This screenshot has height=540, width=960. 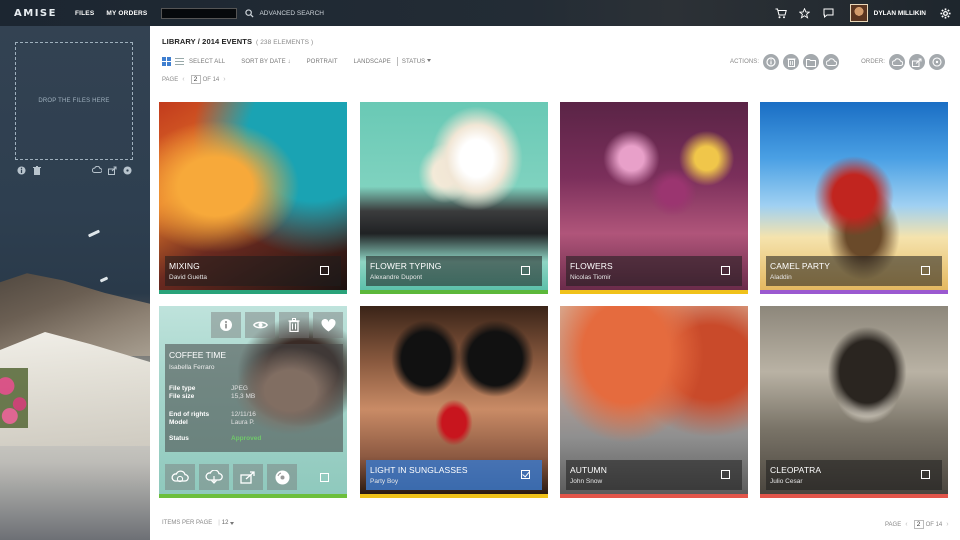 I want to click on detail-label-end-of-rights: End of rights, so click(x=189, y=414).